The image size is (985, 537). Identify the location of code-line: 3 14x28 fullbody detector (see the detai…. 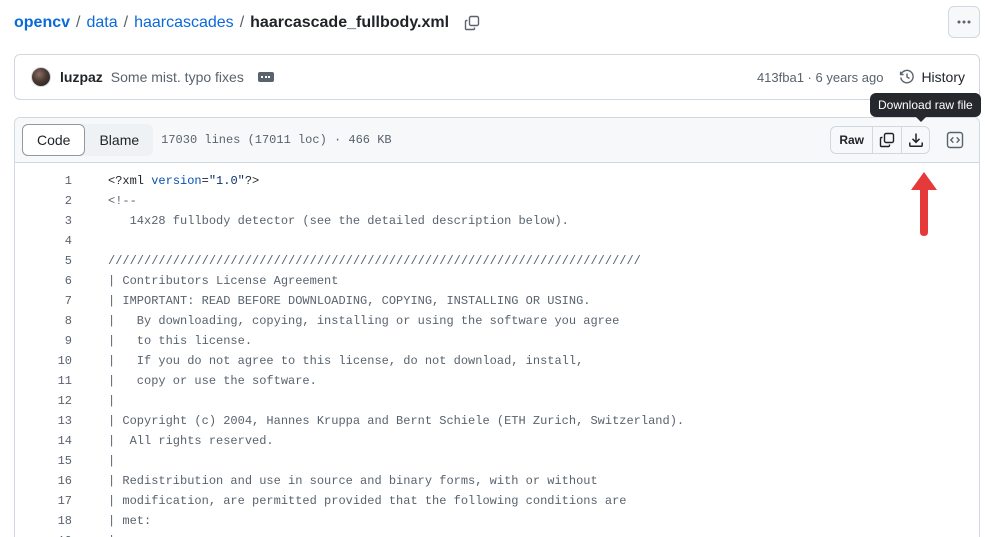
(497, 221).